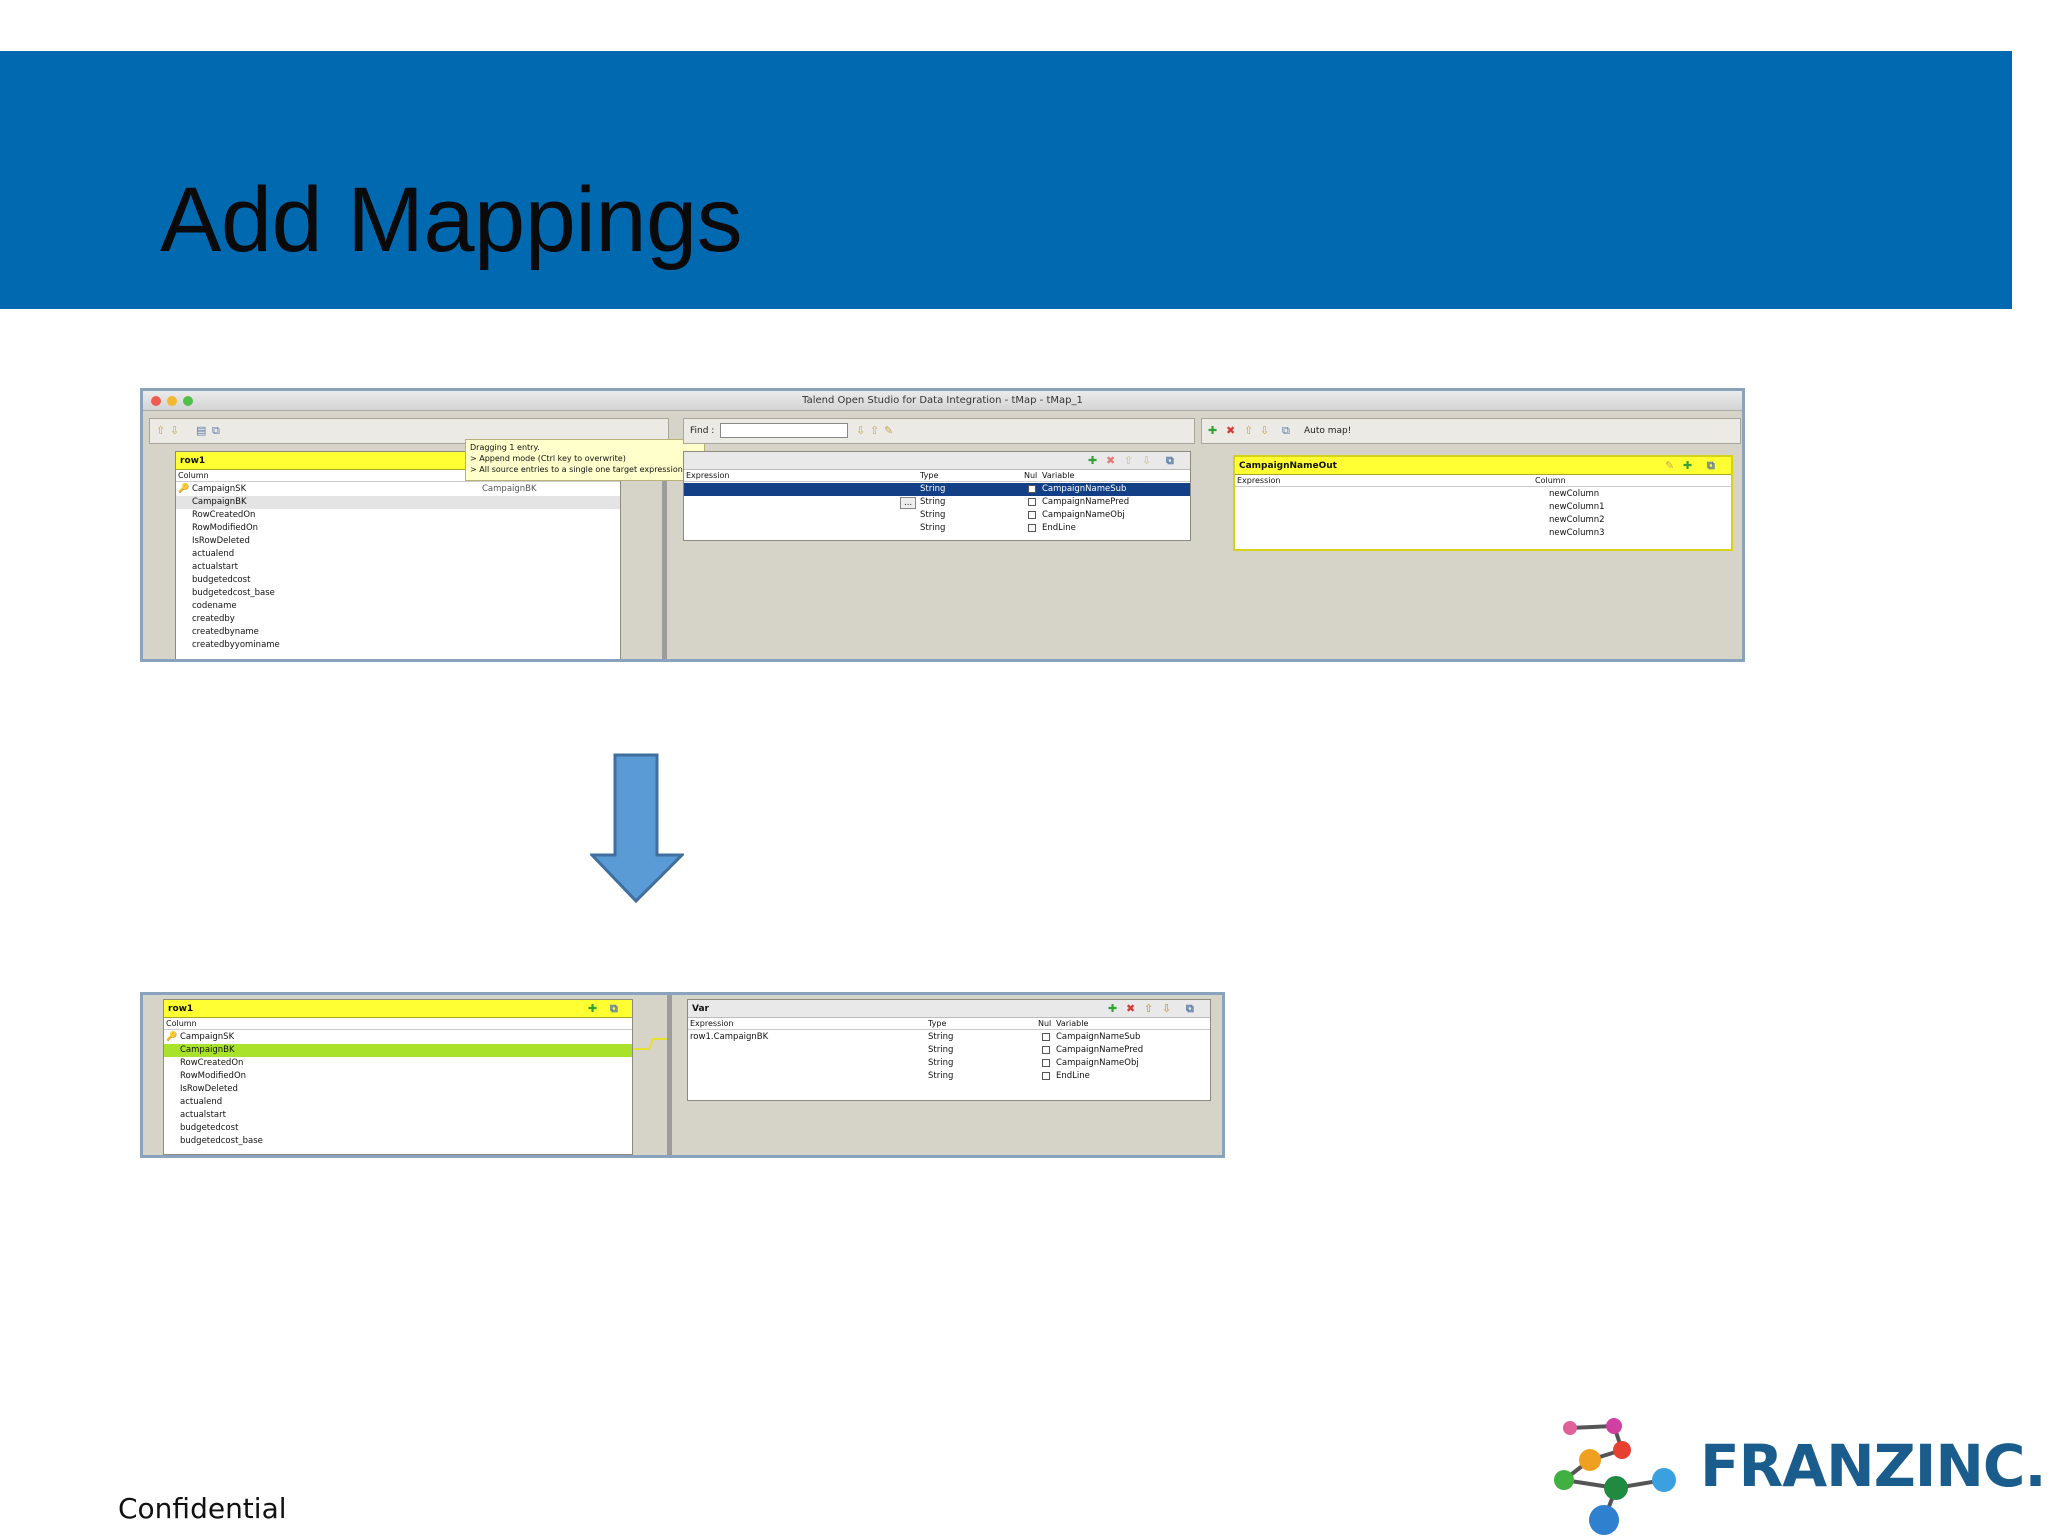 The image size is (2048, 1536). I want to click on input-column-header: Column, so click(398, 1024).